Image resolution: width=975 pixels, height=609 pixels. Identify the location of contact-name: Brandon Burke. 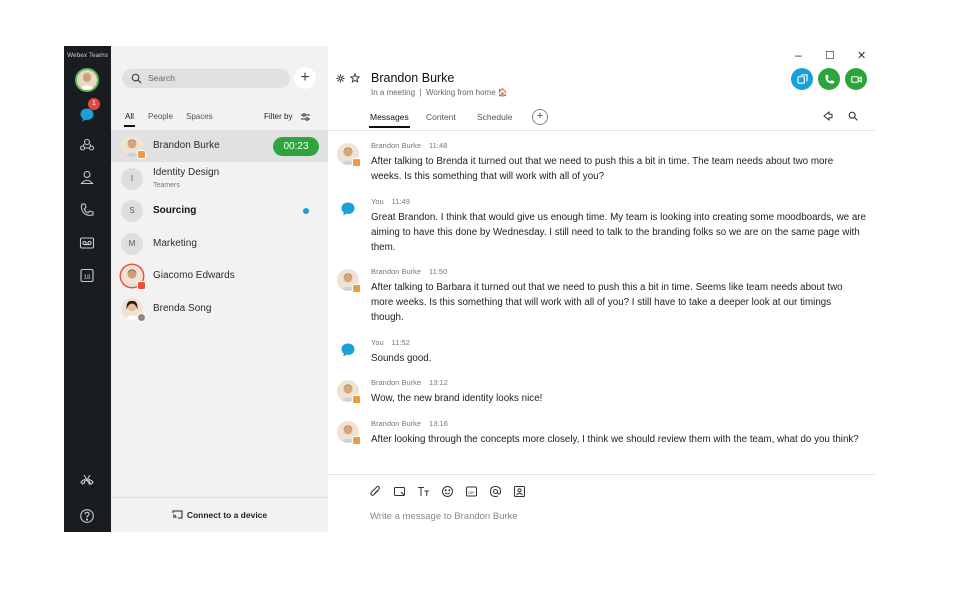
(186, 145).